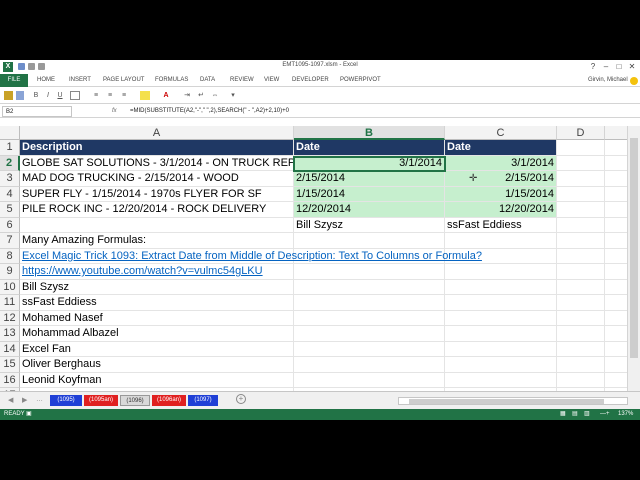  Describe the element at coordinates (500, 193) in the screenshot. I see `cell-c4: 1/15/2014` at that location.